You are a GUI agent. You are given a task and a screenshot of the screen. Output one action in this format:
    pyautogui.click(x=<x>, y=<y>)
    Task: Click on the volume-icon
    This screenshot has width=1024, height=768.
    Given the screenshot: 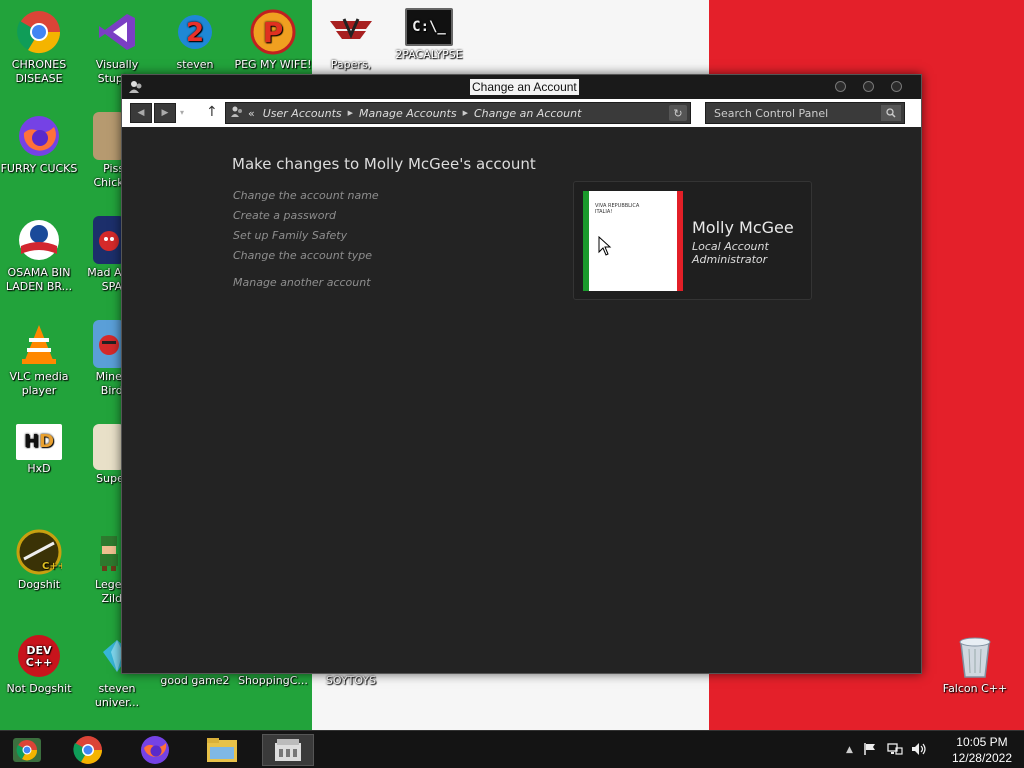 What is the action you would take?
    pyautogui.click(x=919, y=750)
    